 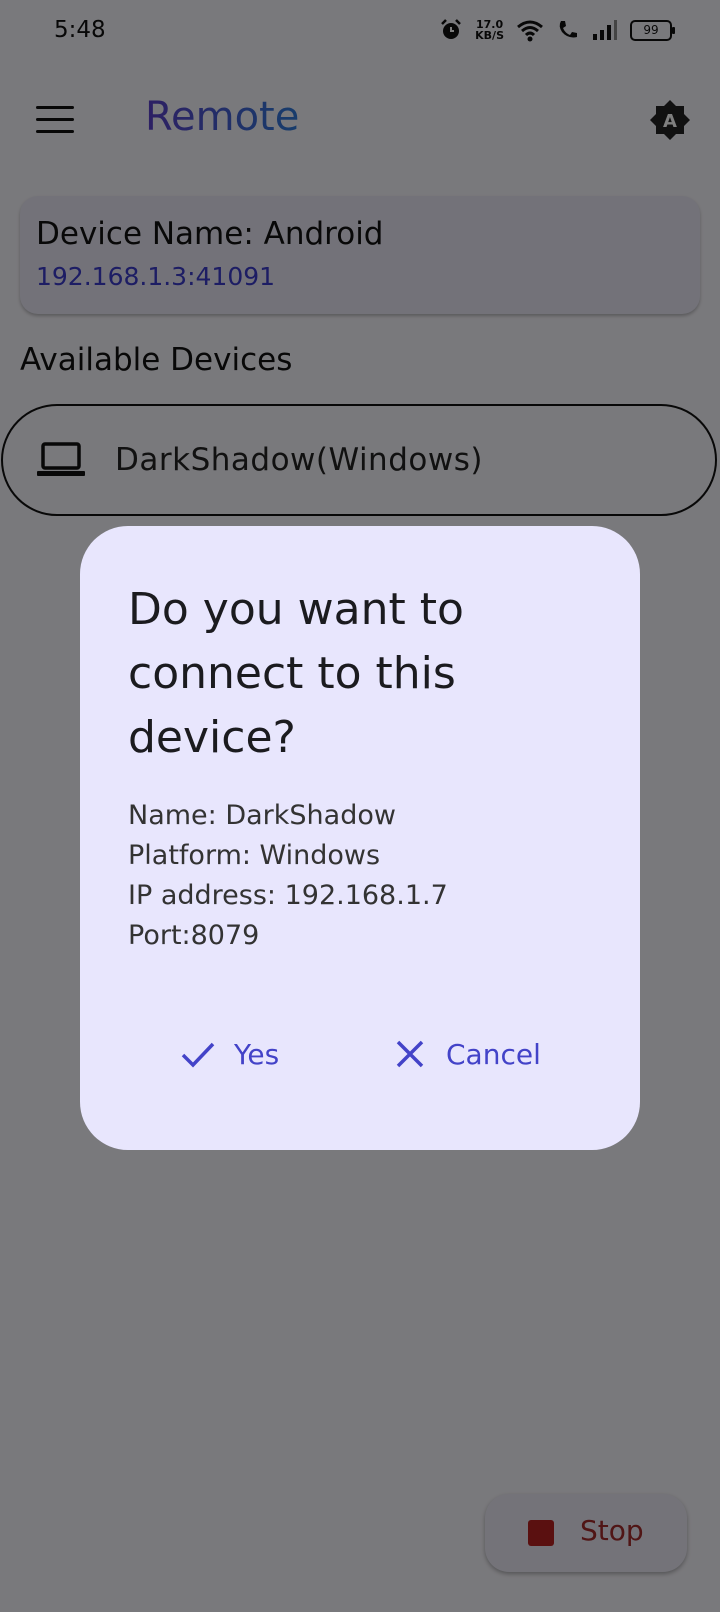 What do you see at coordinates (410, 1054) in the screenshot?
I see `close-icon` at bounding box center [410, 1054].